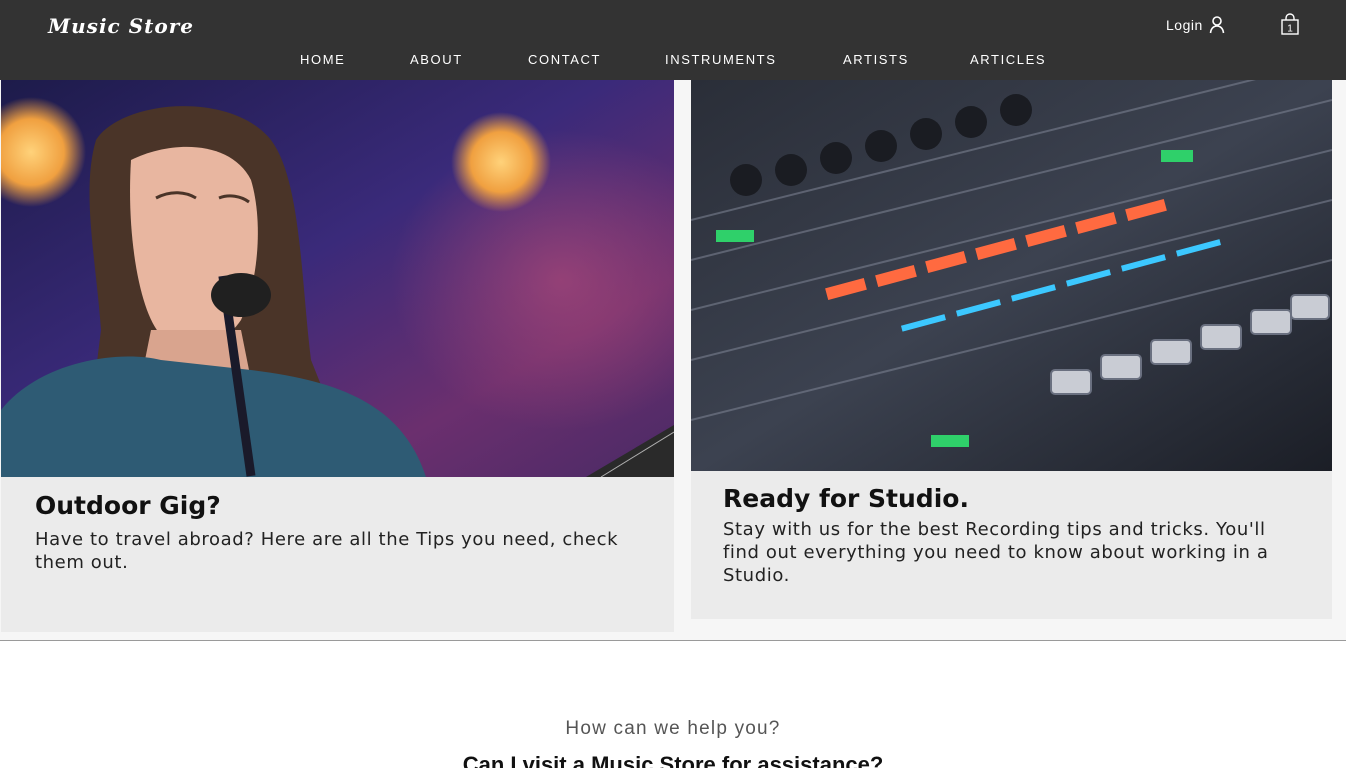 Image resolution: width=1346 pixels, height=768 pixels. What do you see at coordinates (436, 59) in the screenshot?
I see `nav-about: ABOUT` at bounding box center [436, 59].